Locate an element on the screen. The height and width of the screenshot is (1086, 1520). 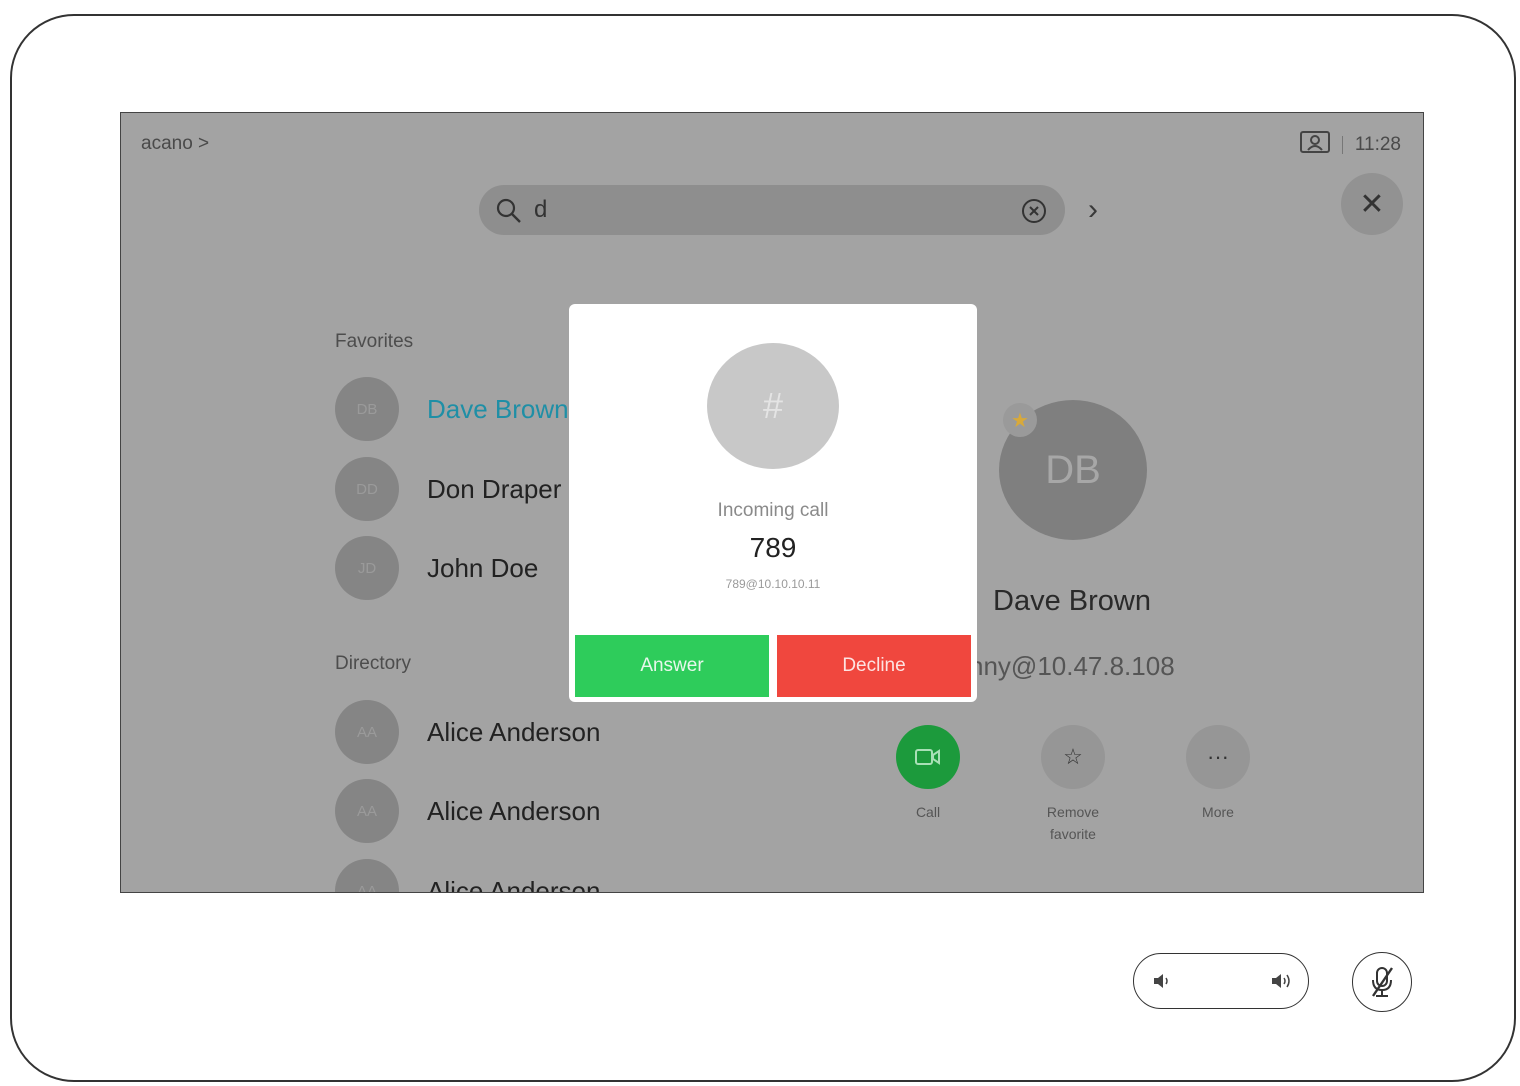
brand-label: acano > is located at coordinates (175, 144).